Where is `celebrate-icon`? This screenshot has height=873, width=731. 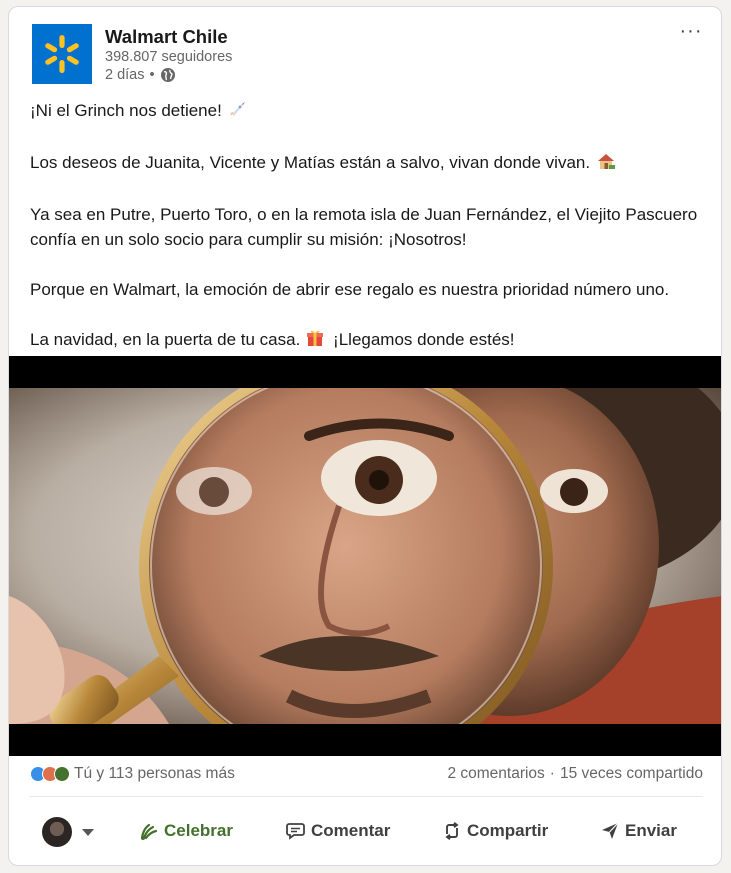
celebrate-icon is located at coordinates (149, 831).